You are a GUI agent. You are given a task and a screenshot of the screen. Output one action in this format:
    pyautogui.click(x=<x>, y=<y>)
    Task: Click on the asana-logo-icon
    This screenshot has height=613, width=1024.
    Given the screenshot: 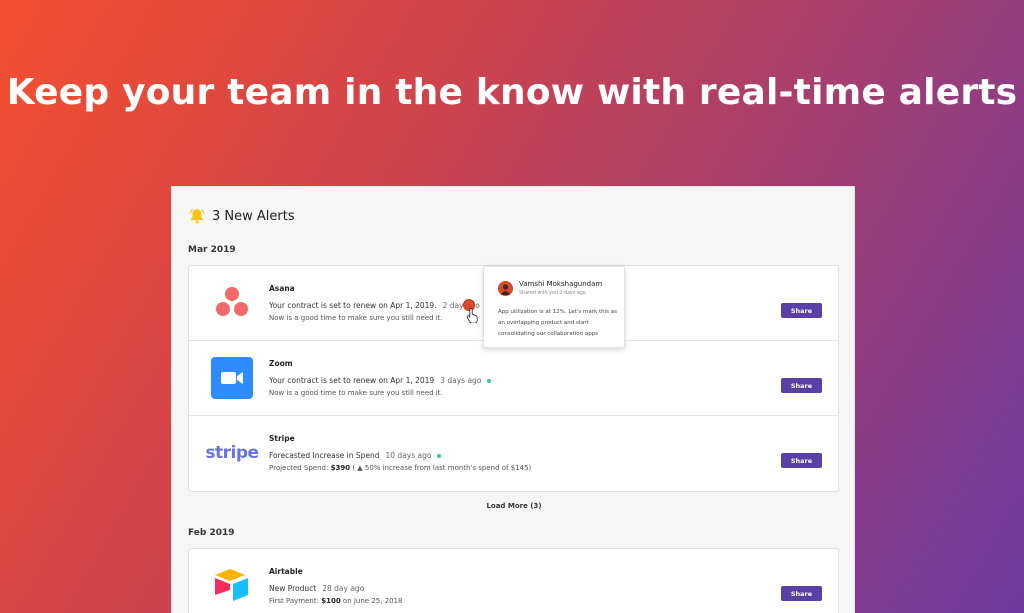 What is the action you would take?
    pyautogui.click(x=232, y=301)
    